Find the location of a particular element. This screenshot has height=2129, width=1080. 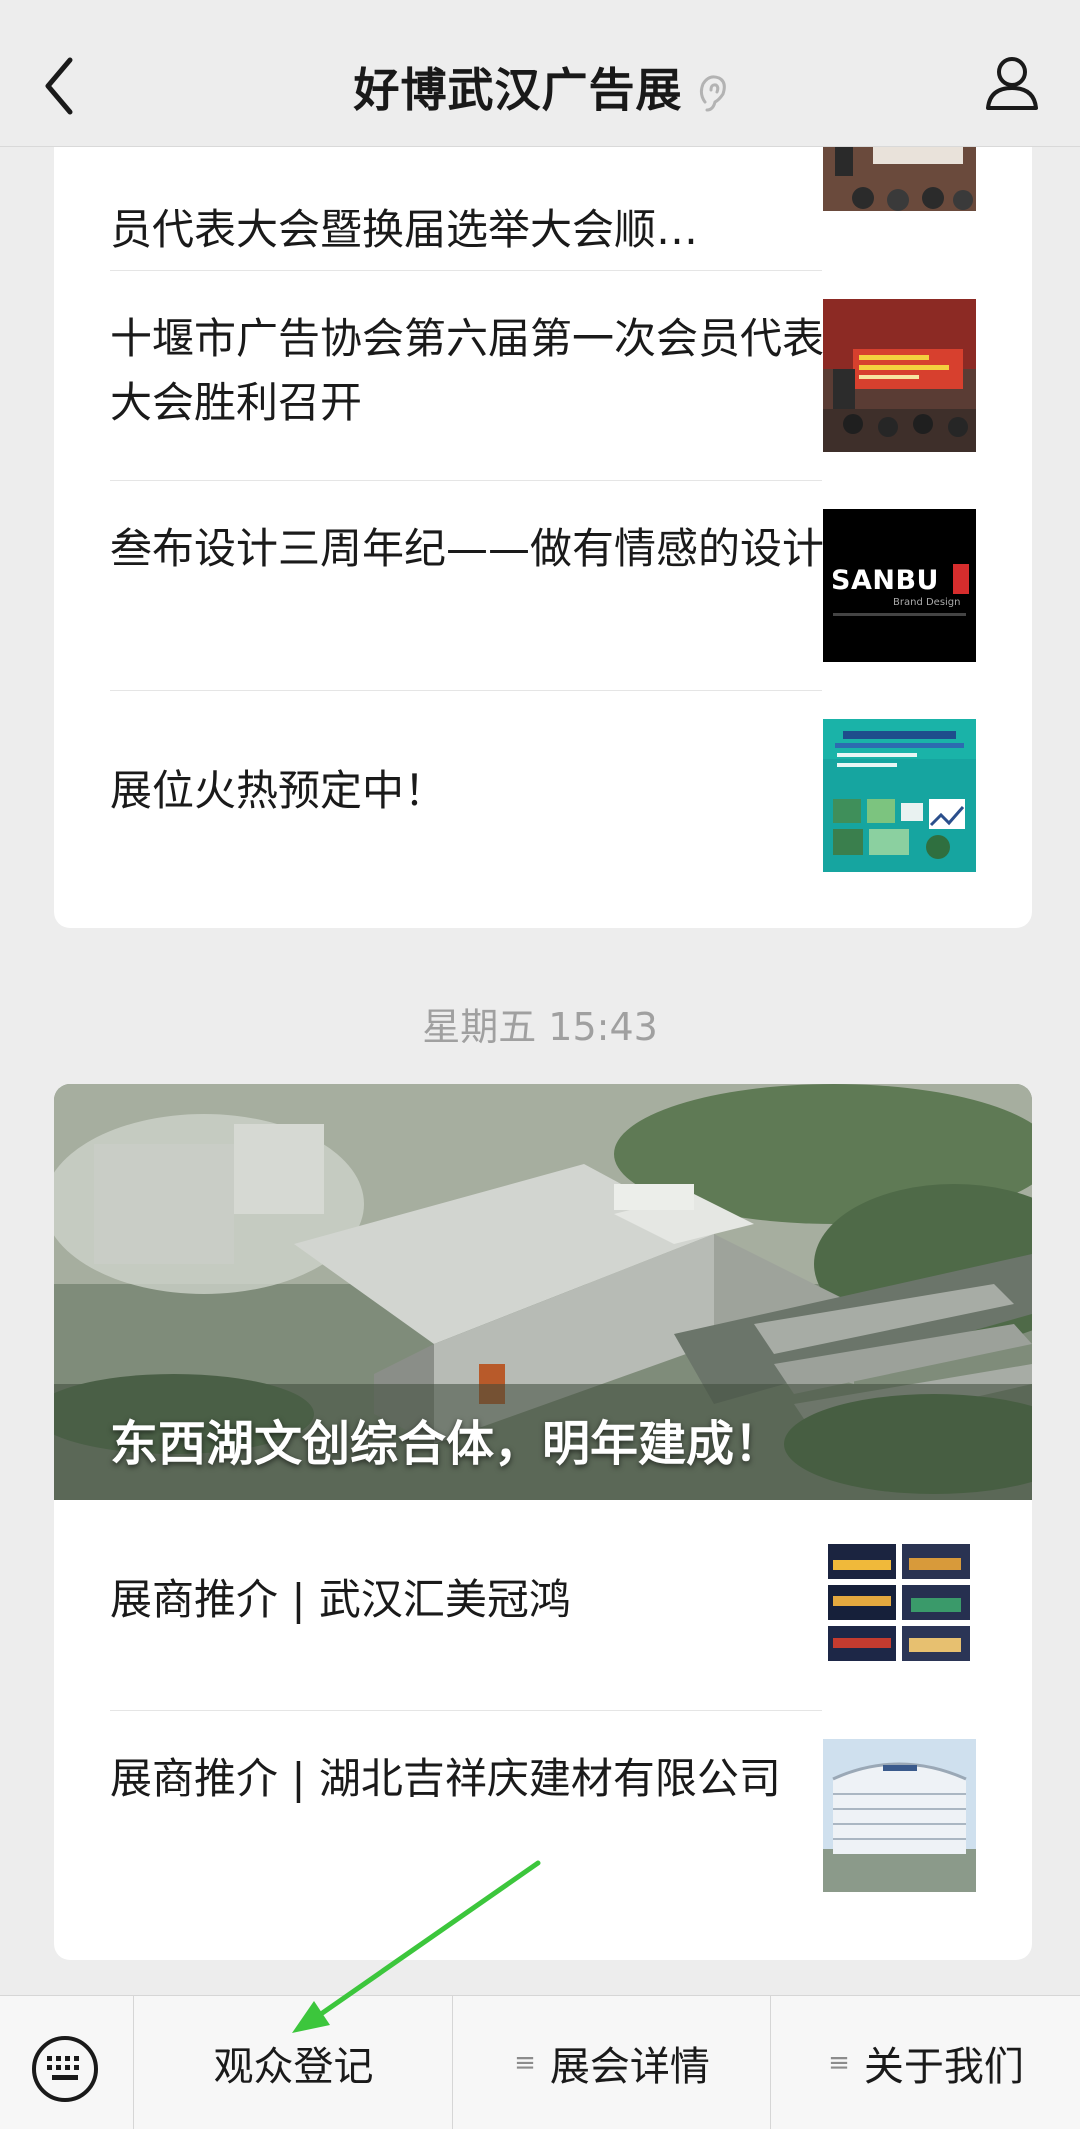

profile-button is located at coordinates (1012, 82).